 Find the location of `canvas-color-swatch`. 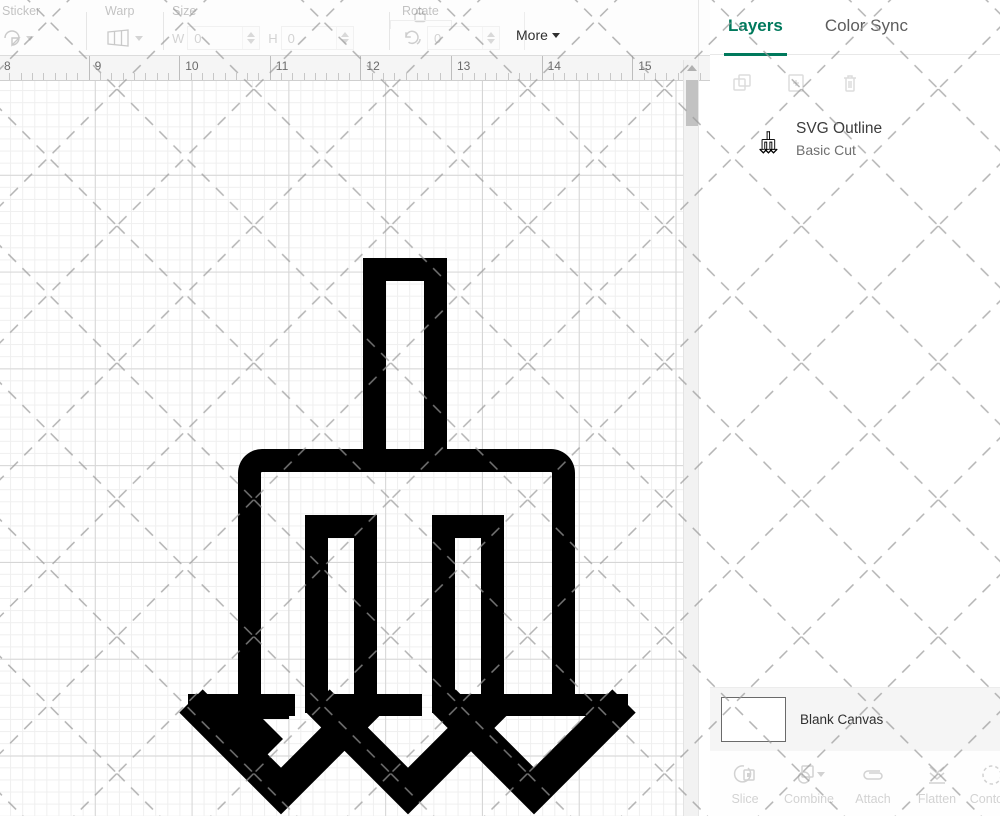

canvas-color-swatch is located at coordinates (753, 719).